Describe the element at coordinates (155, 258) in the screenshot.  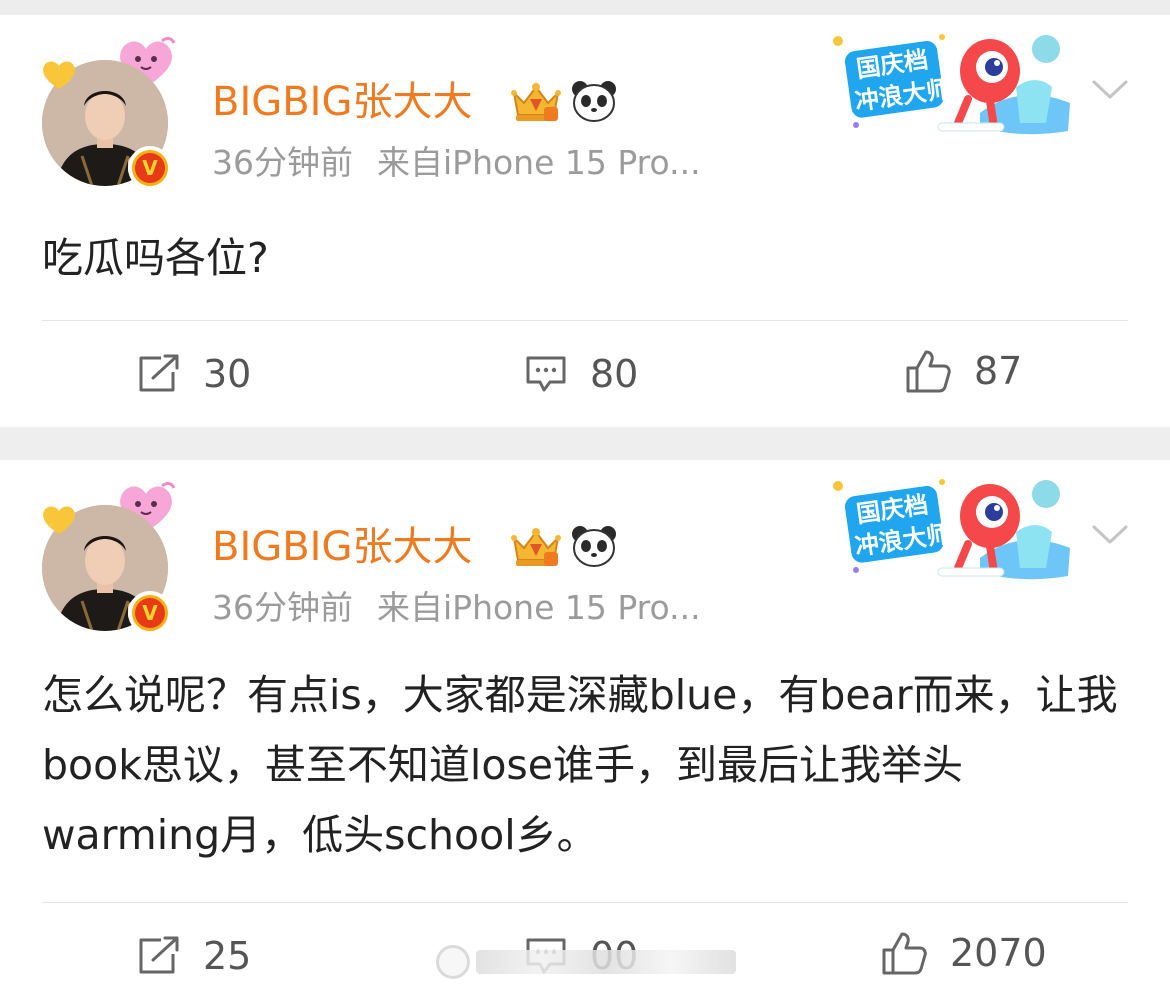
I see `post-content: 吃瓜吗各位?` at that location.